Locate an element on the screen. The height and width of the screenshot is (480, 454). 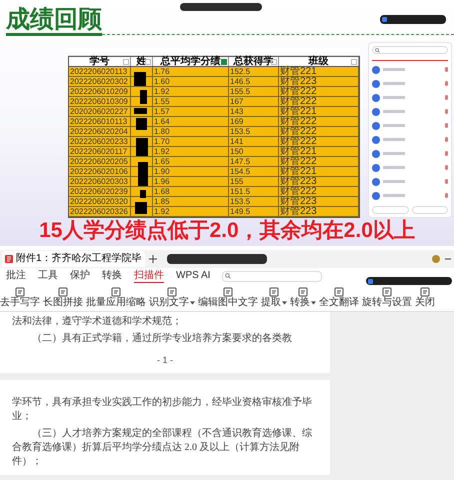
table-cell: 2022206010309 is located at coordinates (99, 101).